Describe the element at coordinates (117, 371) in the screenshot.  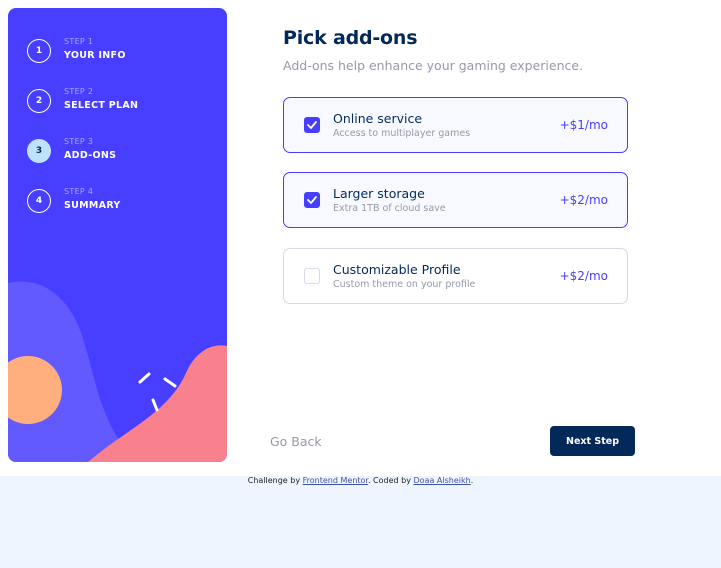
I see `sidebar-background-decoration` at that location.